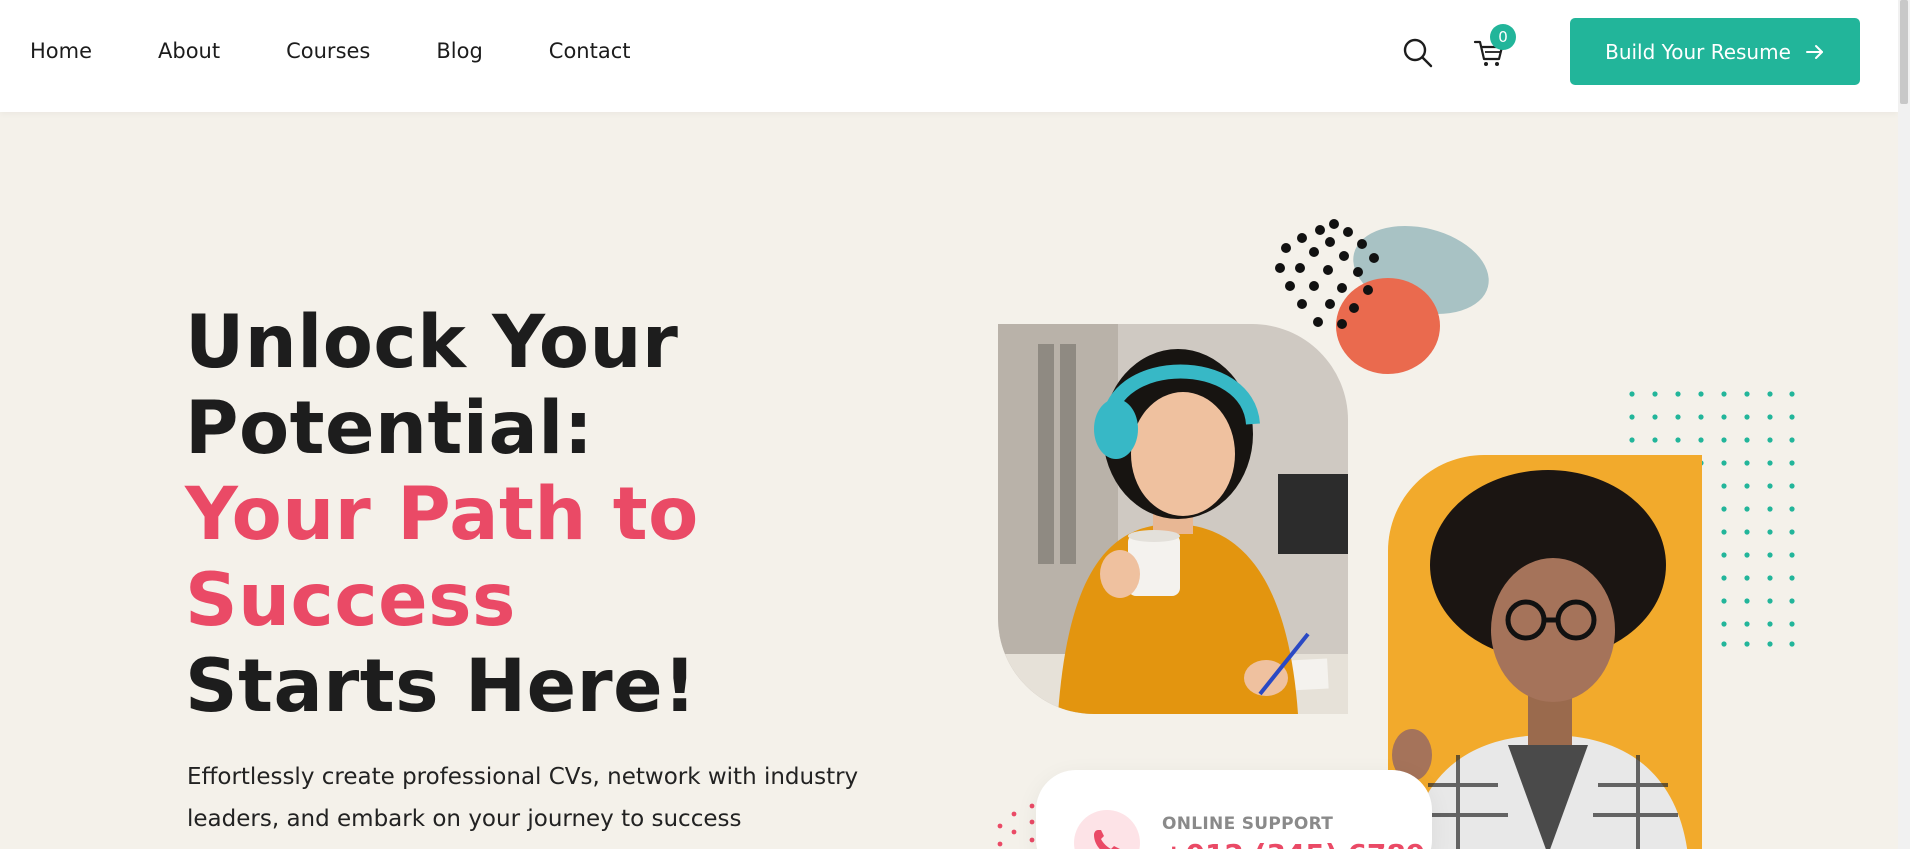 The width and height of the screenshot is (1910, 849). I want to click on support-phone: +012 (345) 6789, so click(1293, 843).